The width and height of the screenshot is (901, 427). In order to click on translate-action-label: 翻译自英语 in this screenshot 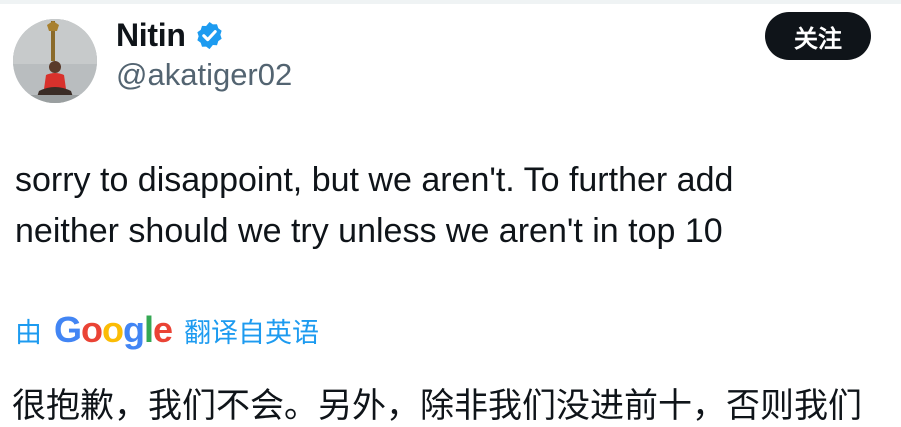, I will do `click(251, 330)`.